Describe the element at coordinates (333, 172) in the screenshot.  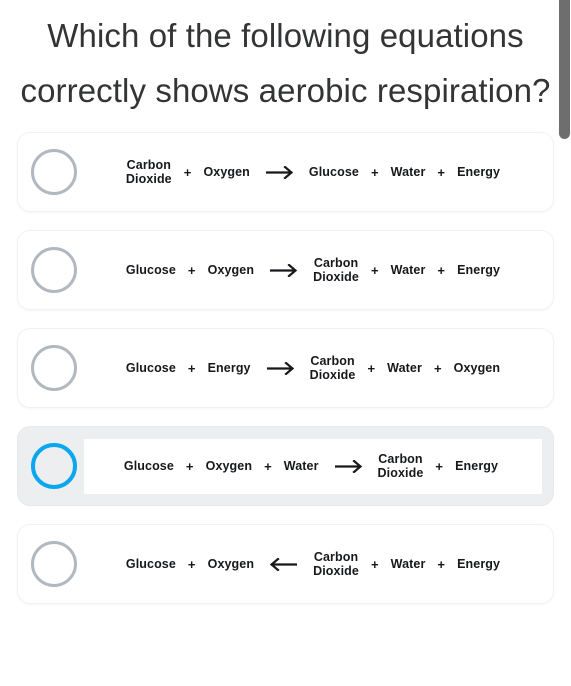
I see `term-right-1: Glucose` at that location.